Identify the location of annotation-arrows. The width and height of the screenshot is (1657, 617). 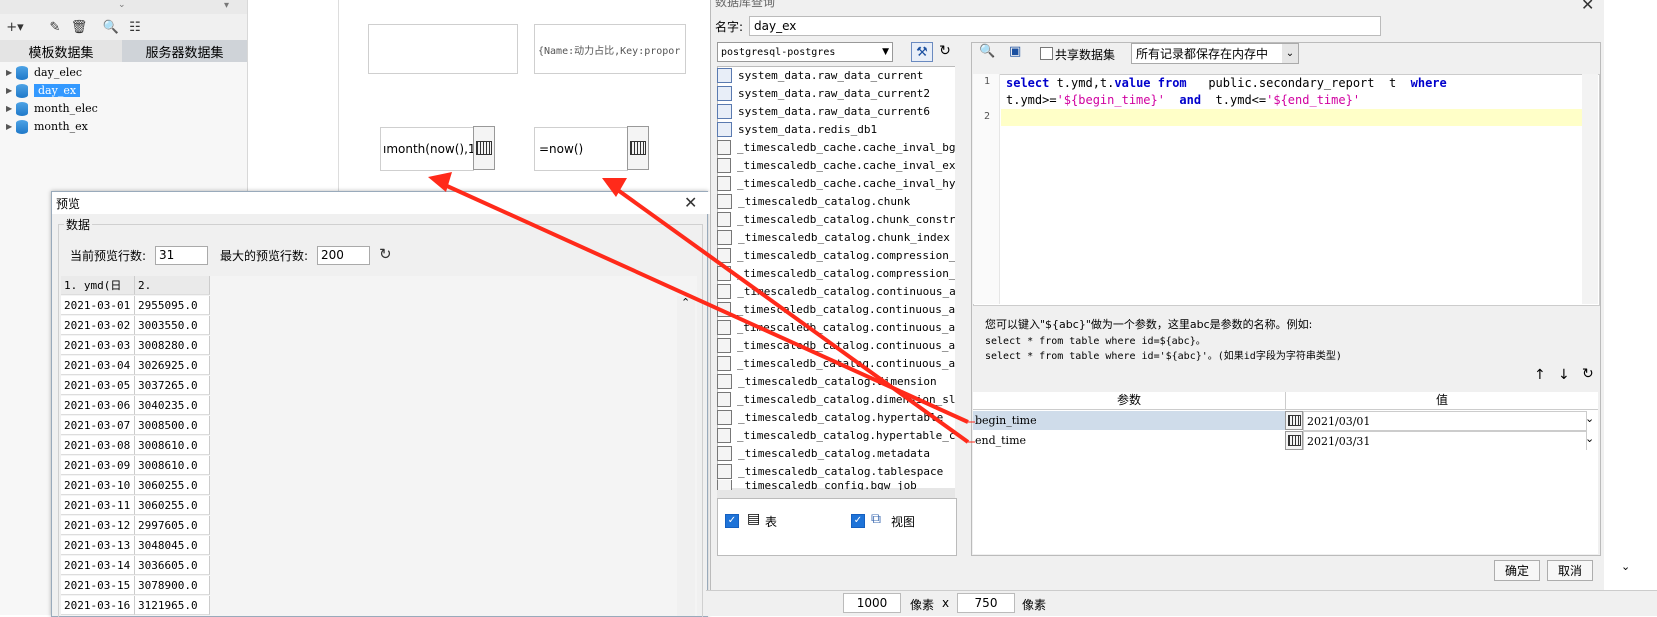
(701, 308).